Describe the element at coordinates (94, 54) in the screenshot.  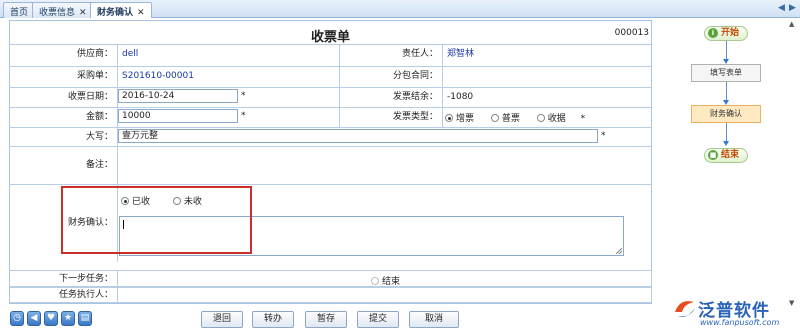
I see `supplier-label: 供应商：` at that location.